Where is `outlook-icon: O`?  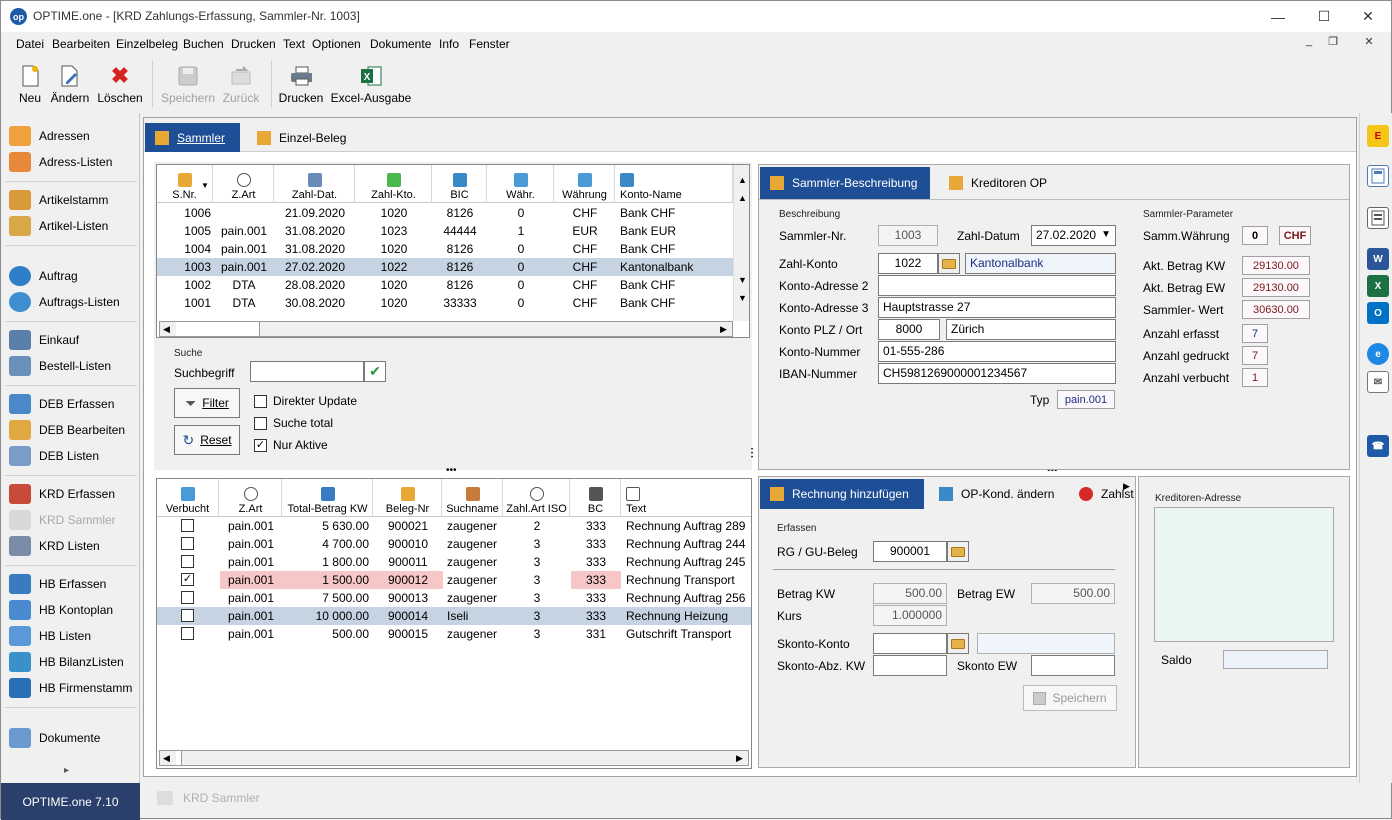 outlook-icon: O is located at coordinates (1378, 313).